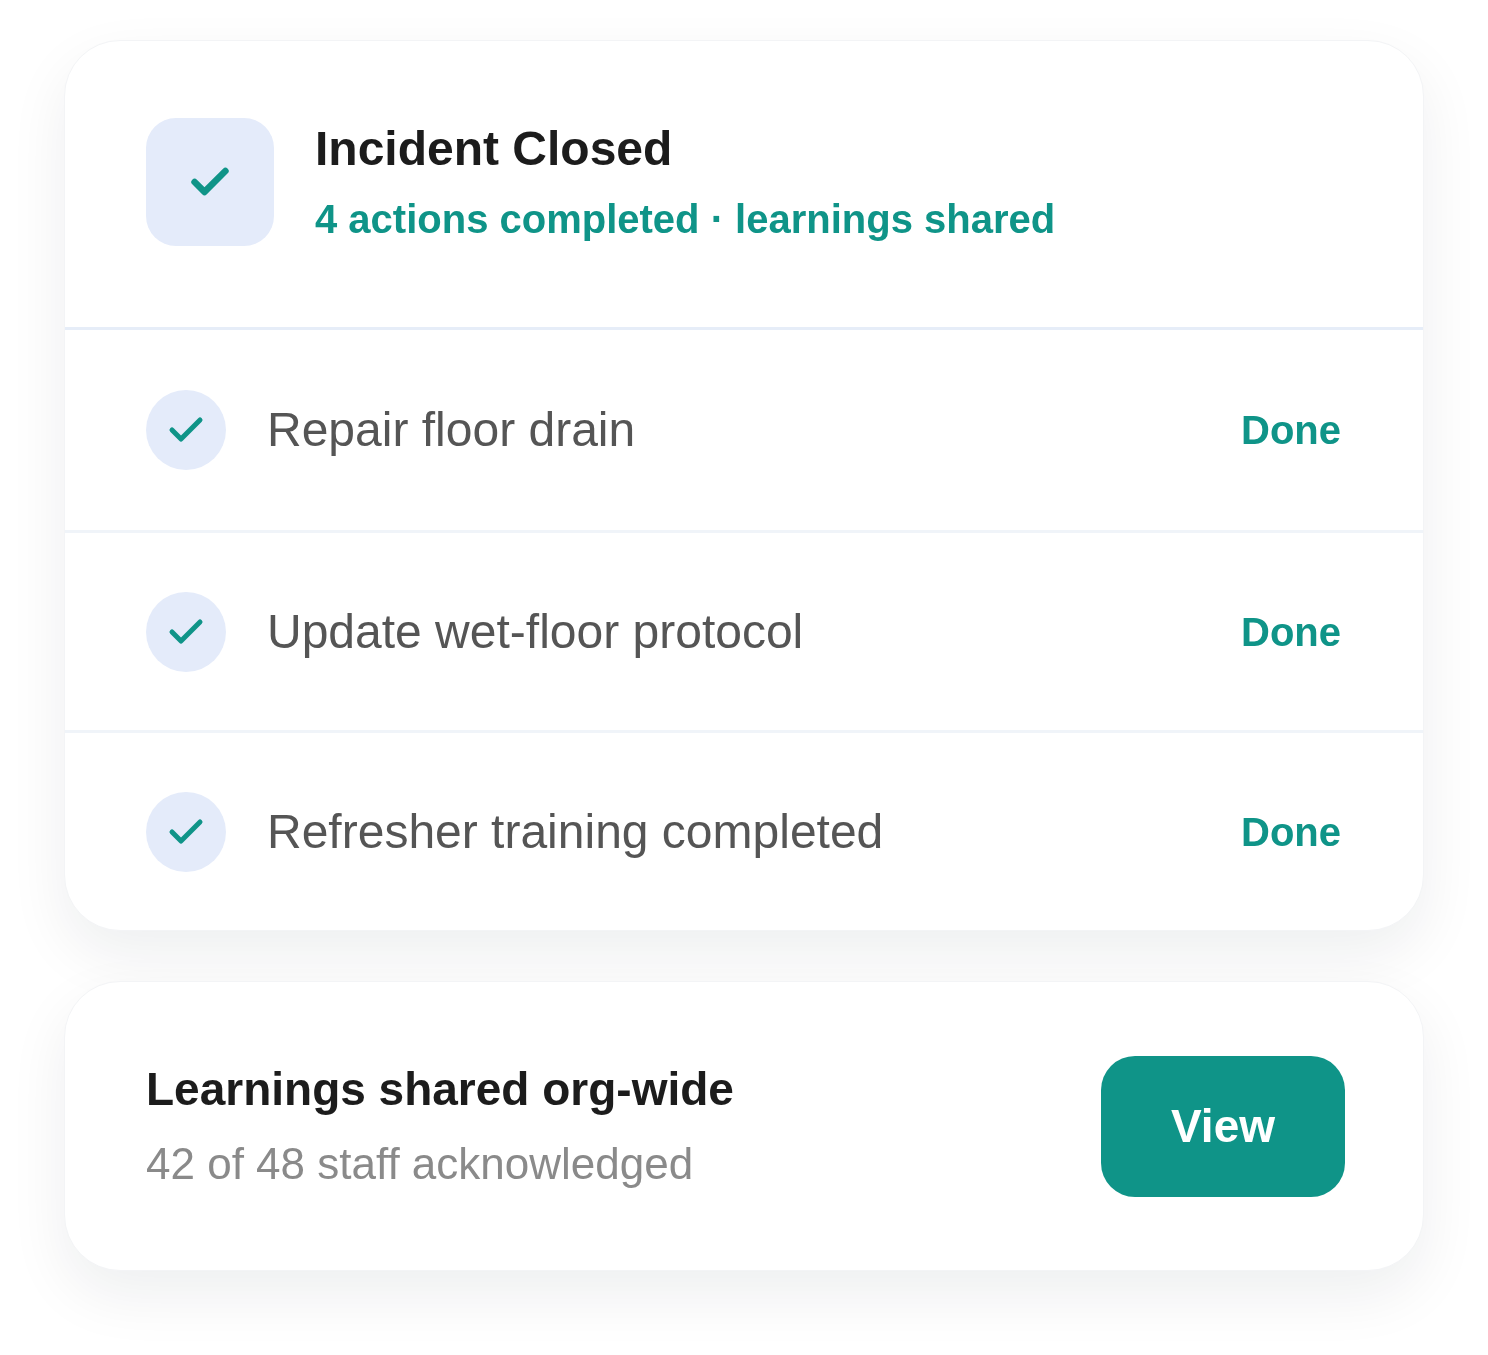 The height and width of the screenshot is (1355, 1488). What do you see at coordinates (440, 1089) in the screenshot?
I see `learnings-title: Learnings shared org-wide` at bounding box center [440, 1089].